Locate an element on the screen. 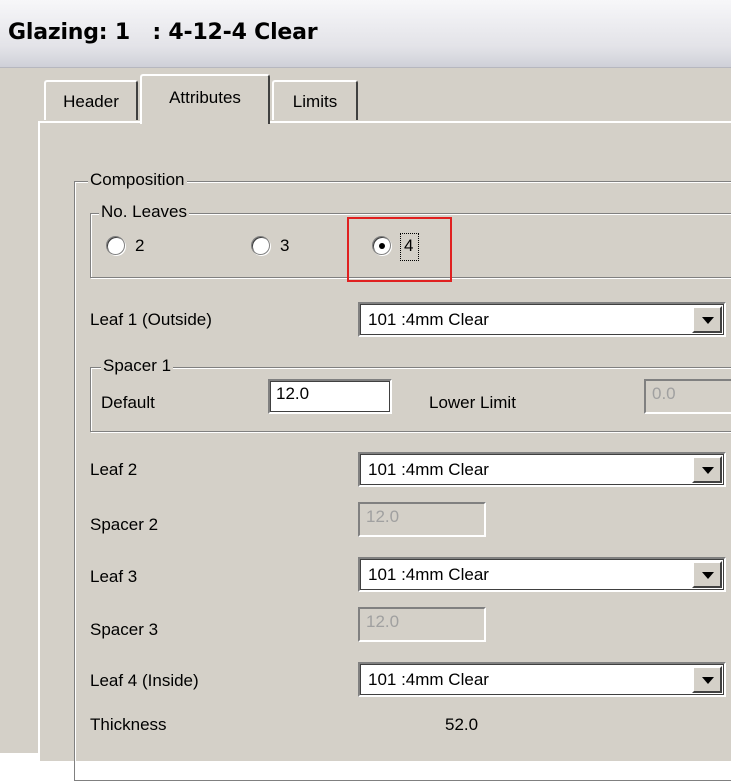 This screenshot has width=731, height=781. spacer1-legend: Spacer 1 is located at coordinates (137, 366).